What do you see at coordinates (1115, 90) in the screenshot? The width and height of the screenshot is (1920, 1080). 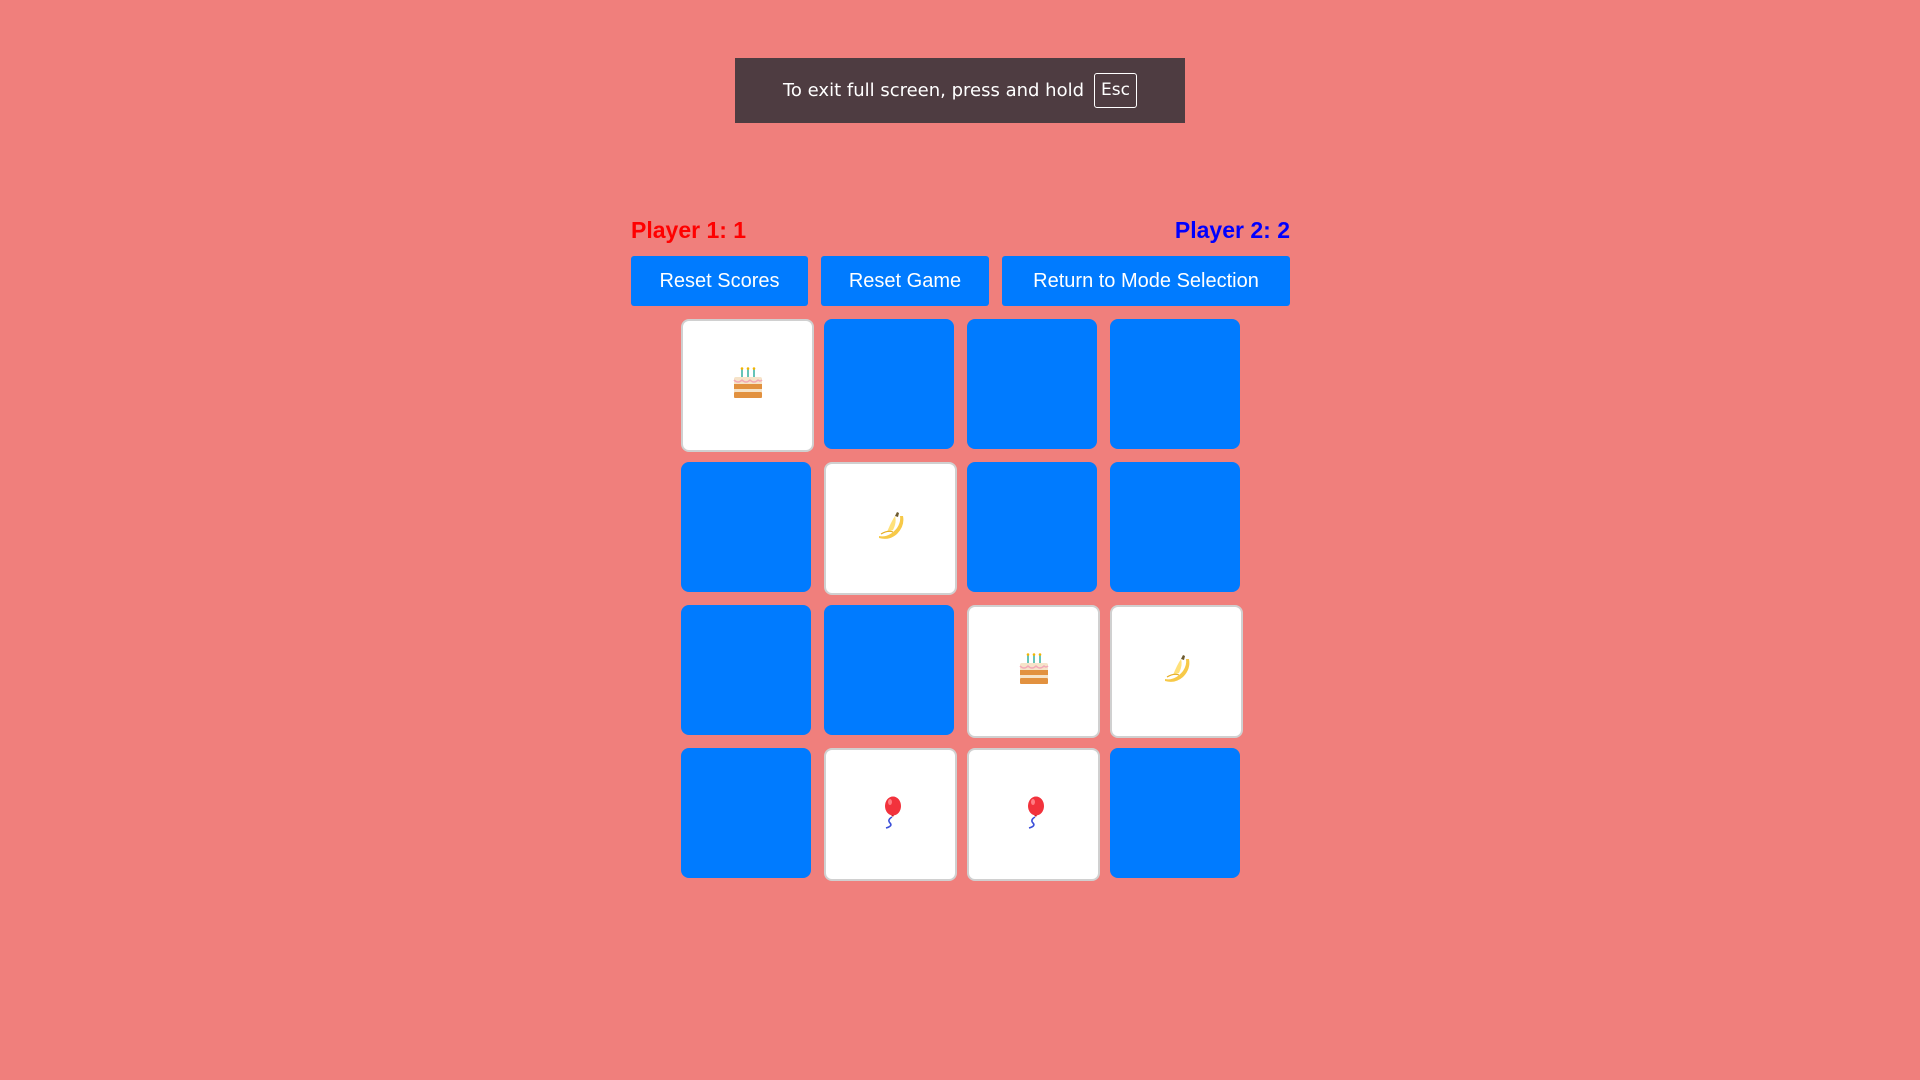 I see `esc-key-badge: Esc` at bounding box center [1115, 90].